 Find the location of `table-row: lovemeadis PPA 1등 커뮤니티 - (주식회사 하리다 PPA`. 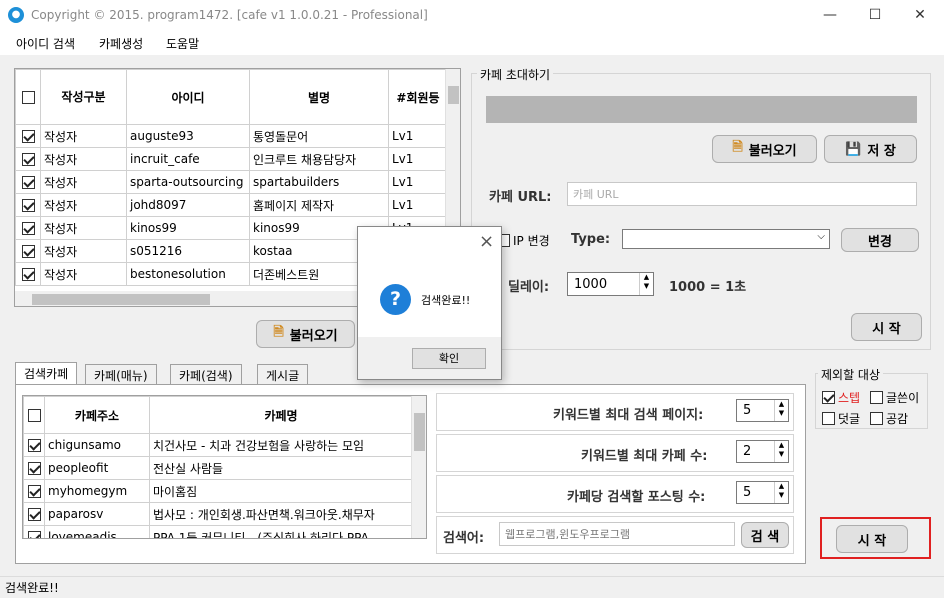

table-row: lovemeadis PPA 1등 커뮤니티 - (주식회사 하리다 PPA is located at coordinates (218, 531).